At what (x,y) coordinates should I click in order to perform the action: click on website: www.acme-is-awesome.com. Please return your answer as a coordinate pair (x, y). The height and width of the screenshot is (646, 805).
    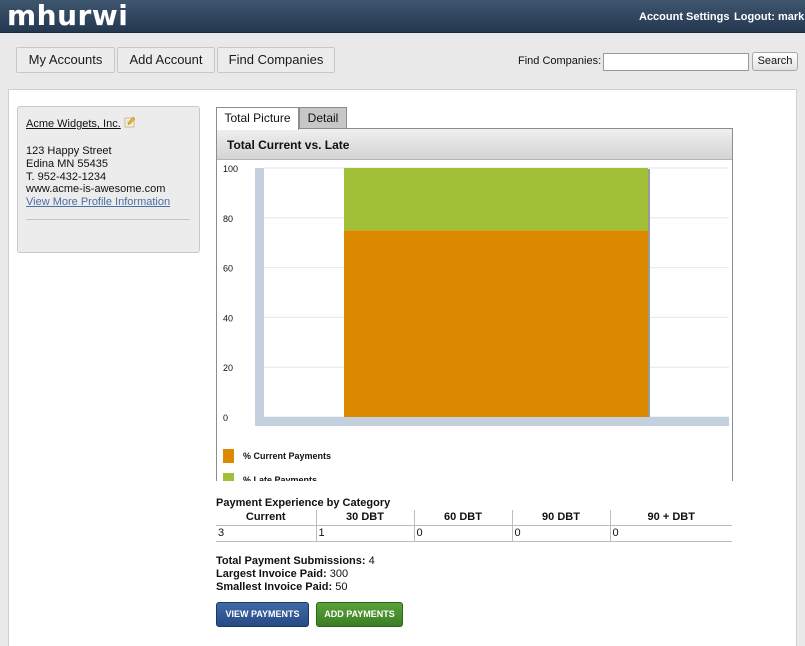
    Looking at the image, I should click on (96, 189).